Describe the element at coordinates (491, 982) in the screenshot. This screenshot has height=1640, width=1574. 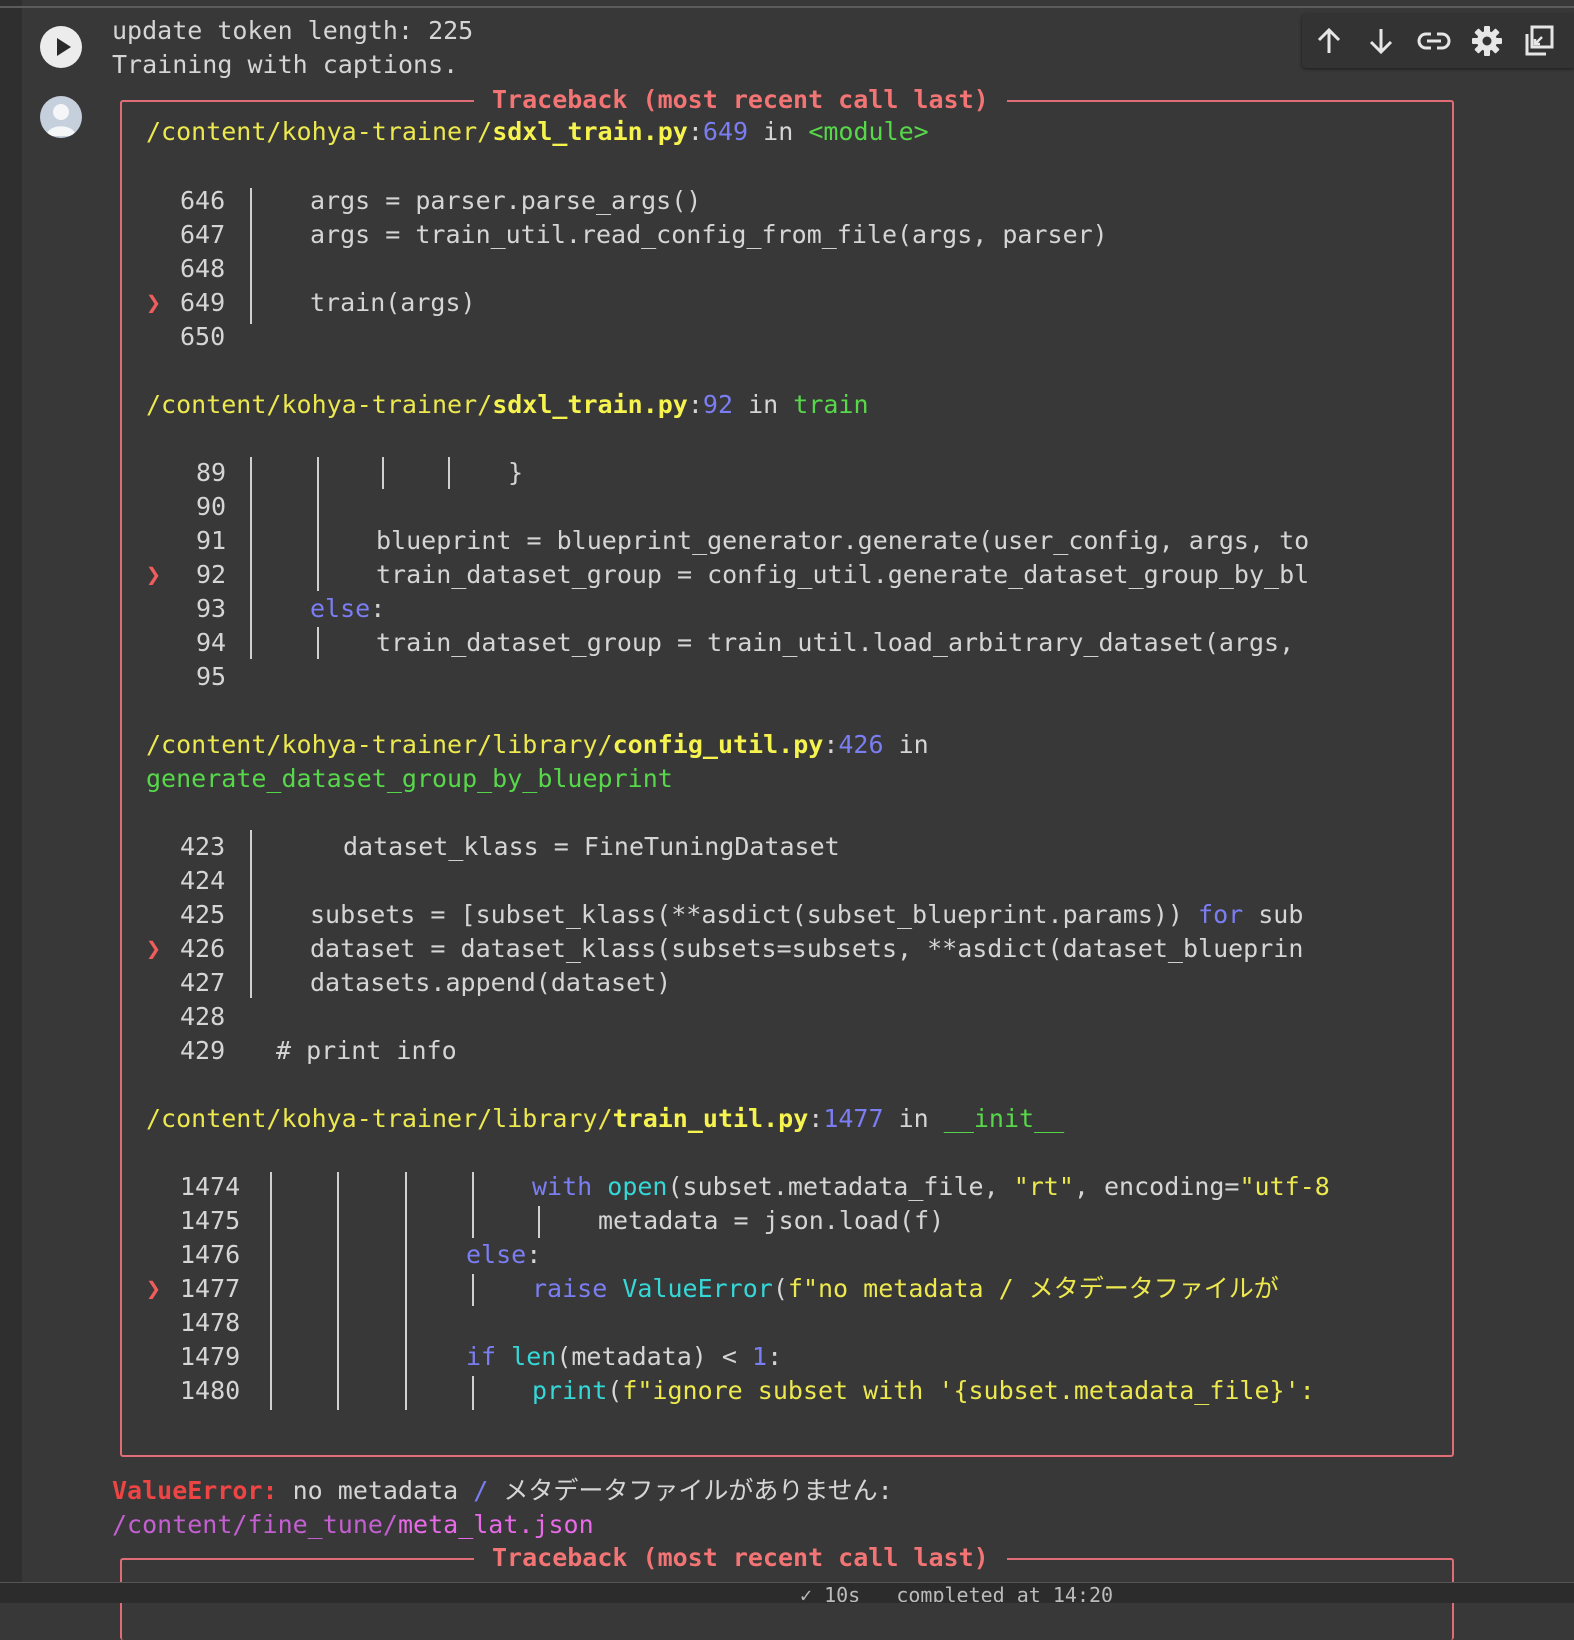
I see `code-line: datasets.append(dataset)` at that location.